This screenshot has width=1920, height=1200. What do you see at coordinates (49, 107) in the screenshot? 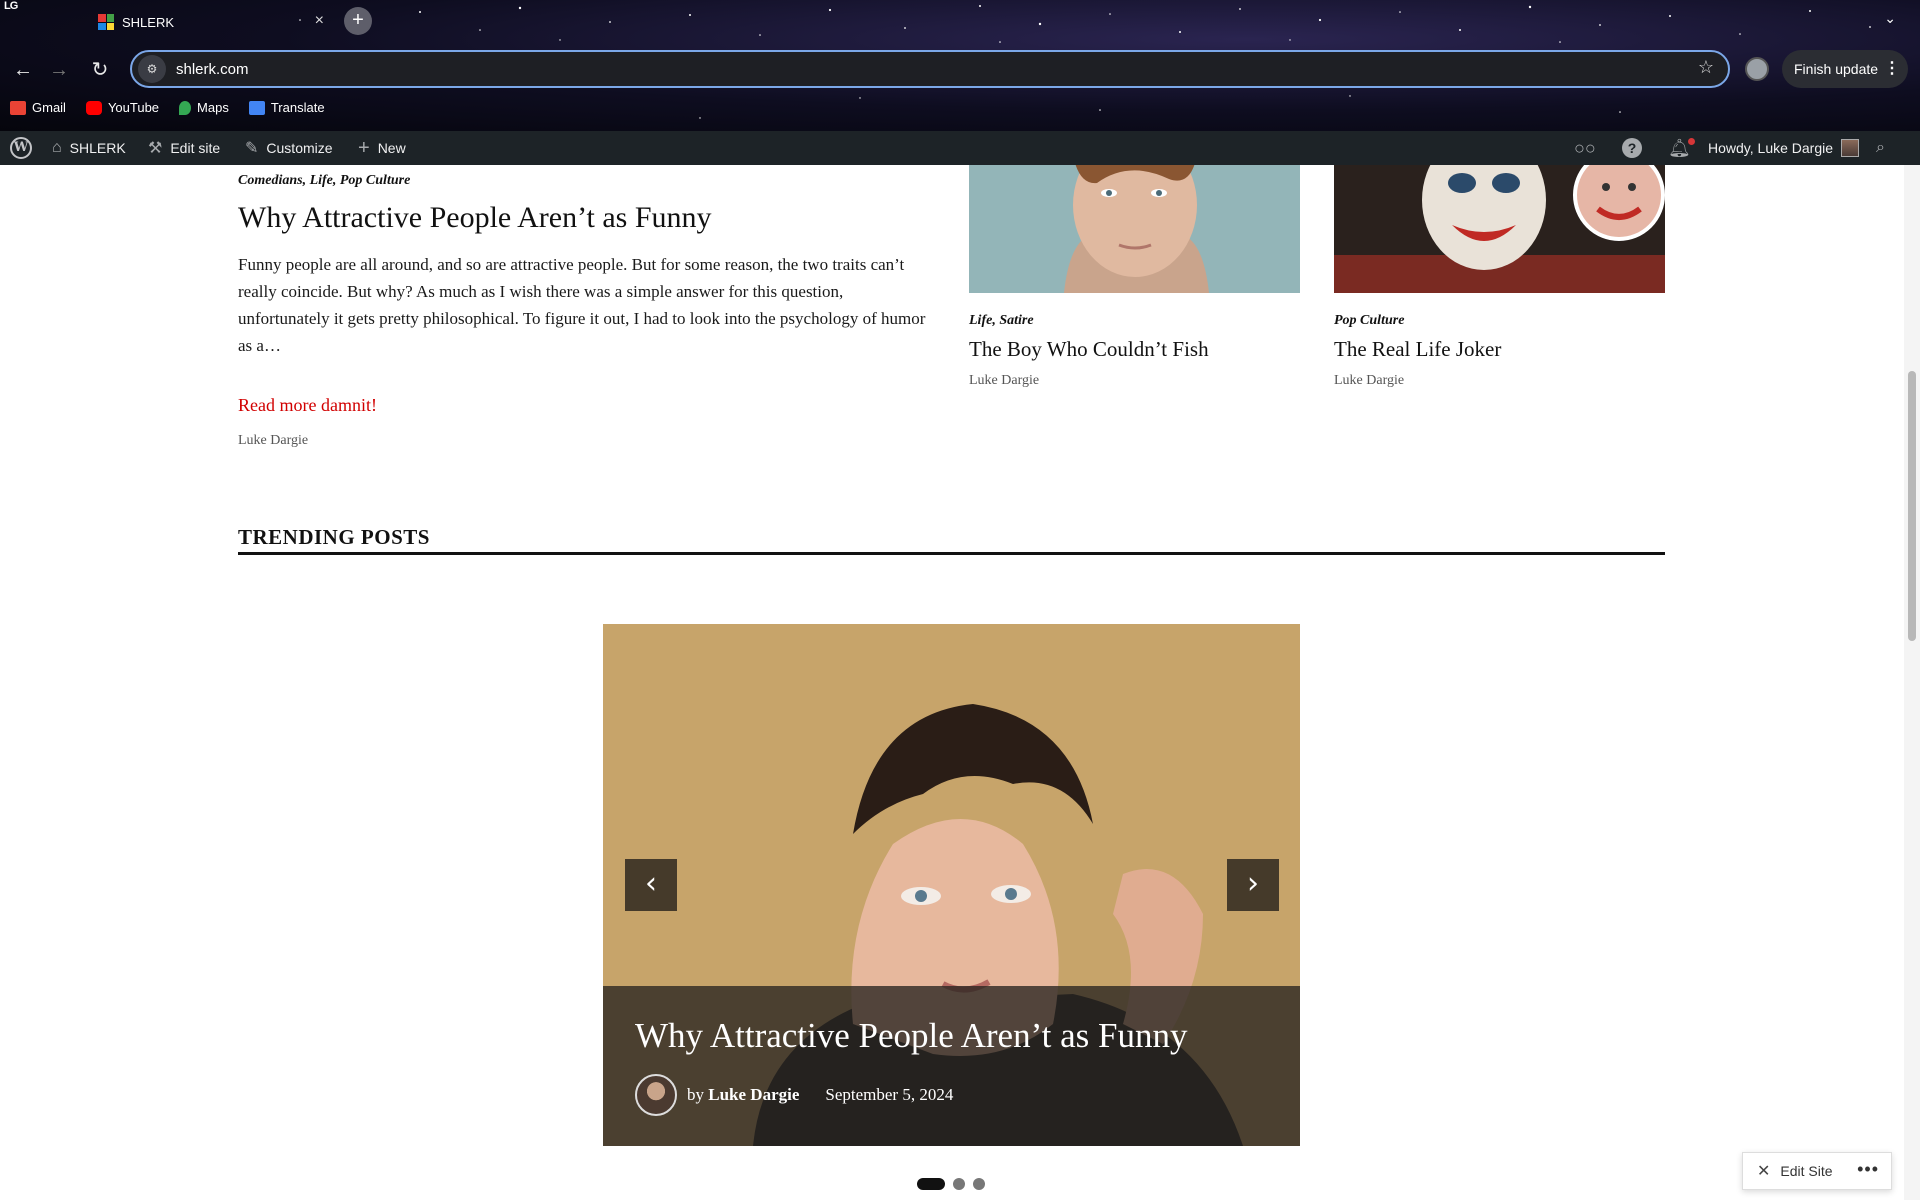
I see `bookmark-label: Gmail` at bounding box center [49, 107].